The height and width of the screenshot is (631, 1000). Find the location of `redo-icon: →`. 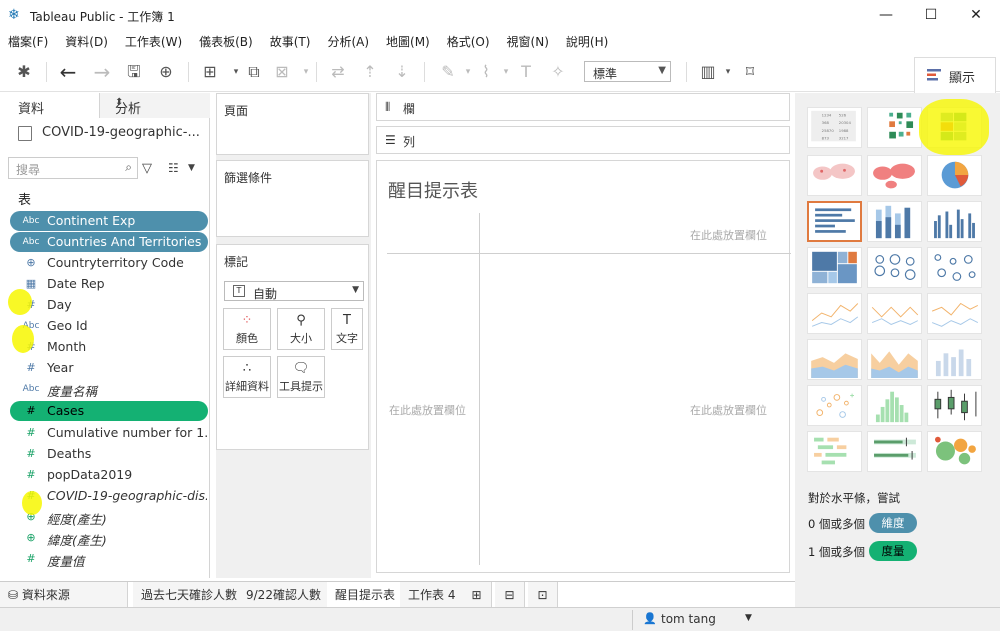

redo-icon: → is located at coordinates (102, 72).